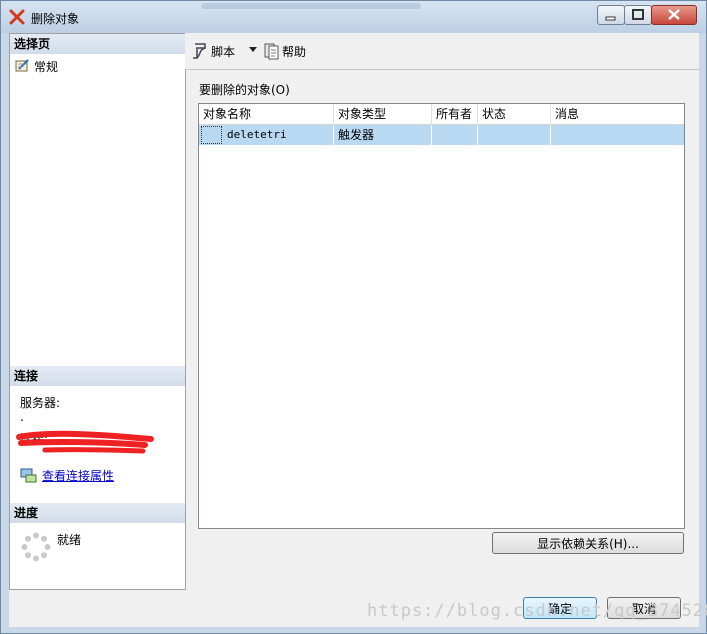  Describe the element at coordinates (383, 114) in the screenshot. I see `column-header-object-type: 对象类型` at that location.